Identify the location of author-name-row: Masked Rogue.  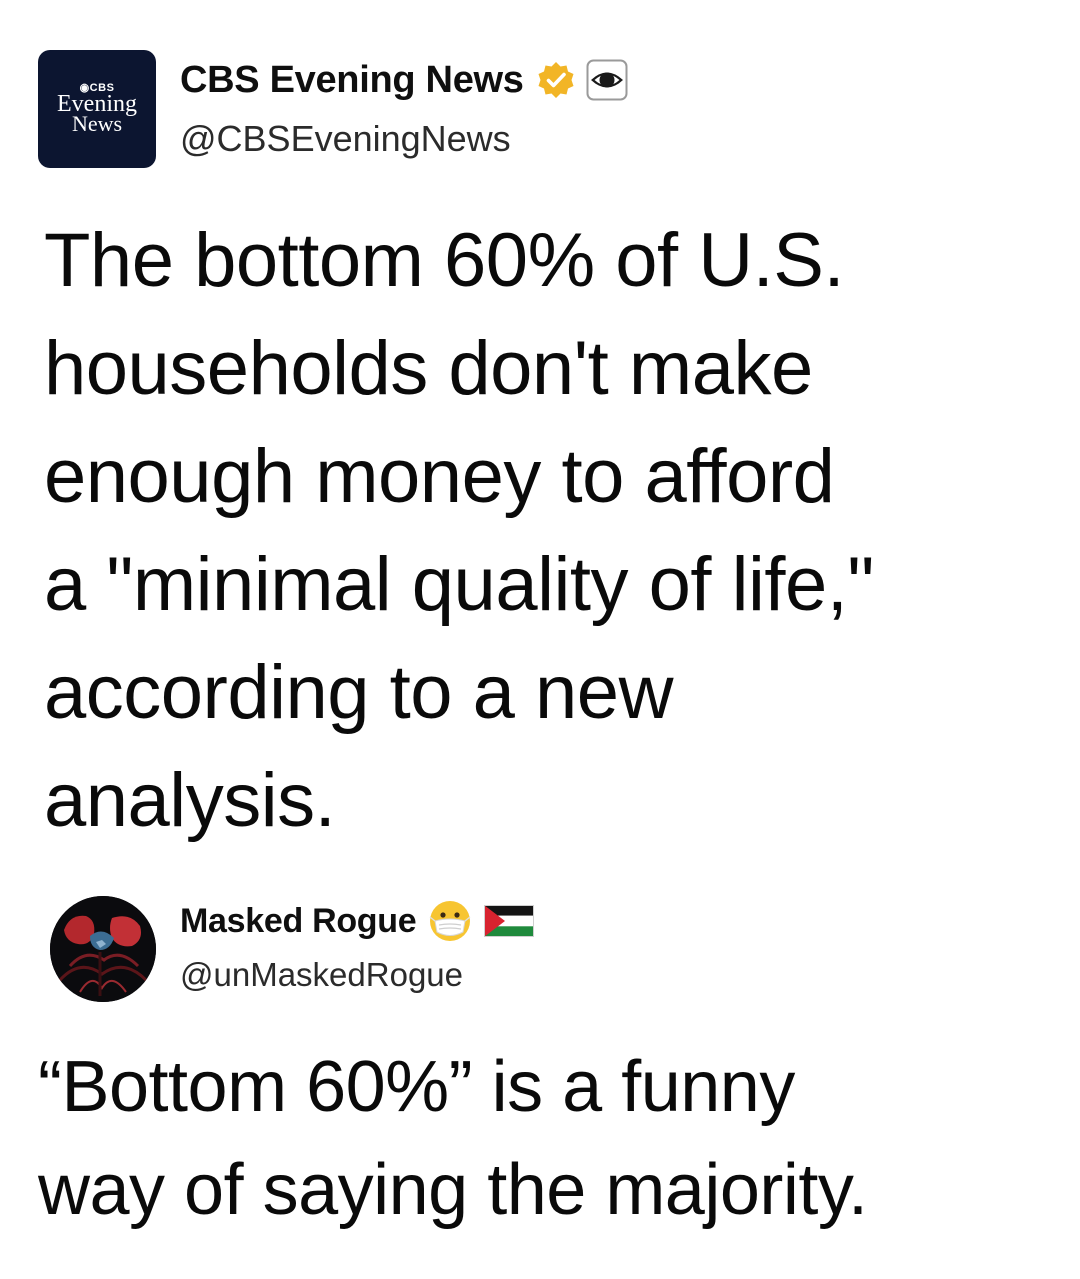
(357, 921).